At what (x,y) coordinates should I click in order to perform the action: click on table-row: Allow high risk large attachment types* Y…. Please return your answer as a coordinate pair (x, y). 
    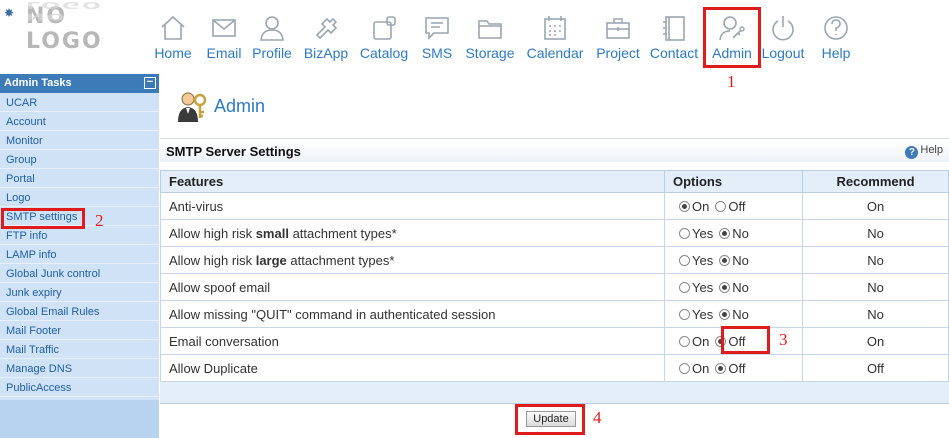
    Looking at the image, I should click on (554, 260).